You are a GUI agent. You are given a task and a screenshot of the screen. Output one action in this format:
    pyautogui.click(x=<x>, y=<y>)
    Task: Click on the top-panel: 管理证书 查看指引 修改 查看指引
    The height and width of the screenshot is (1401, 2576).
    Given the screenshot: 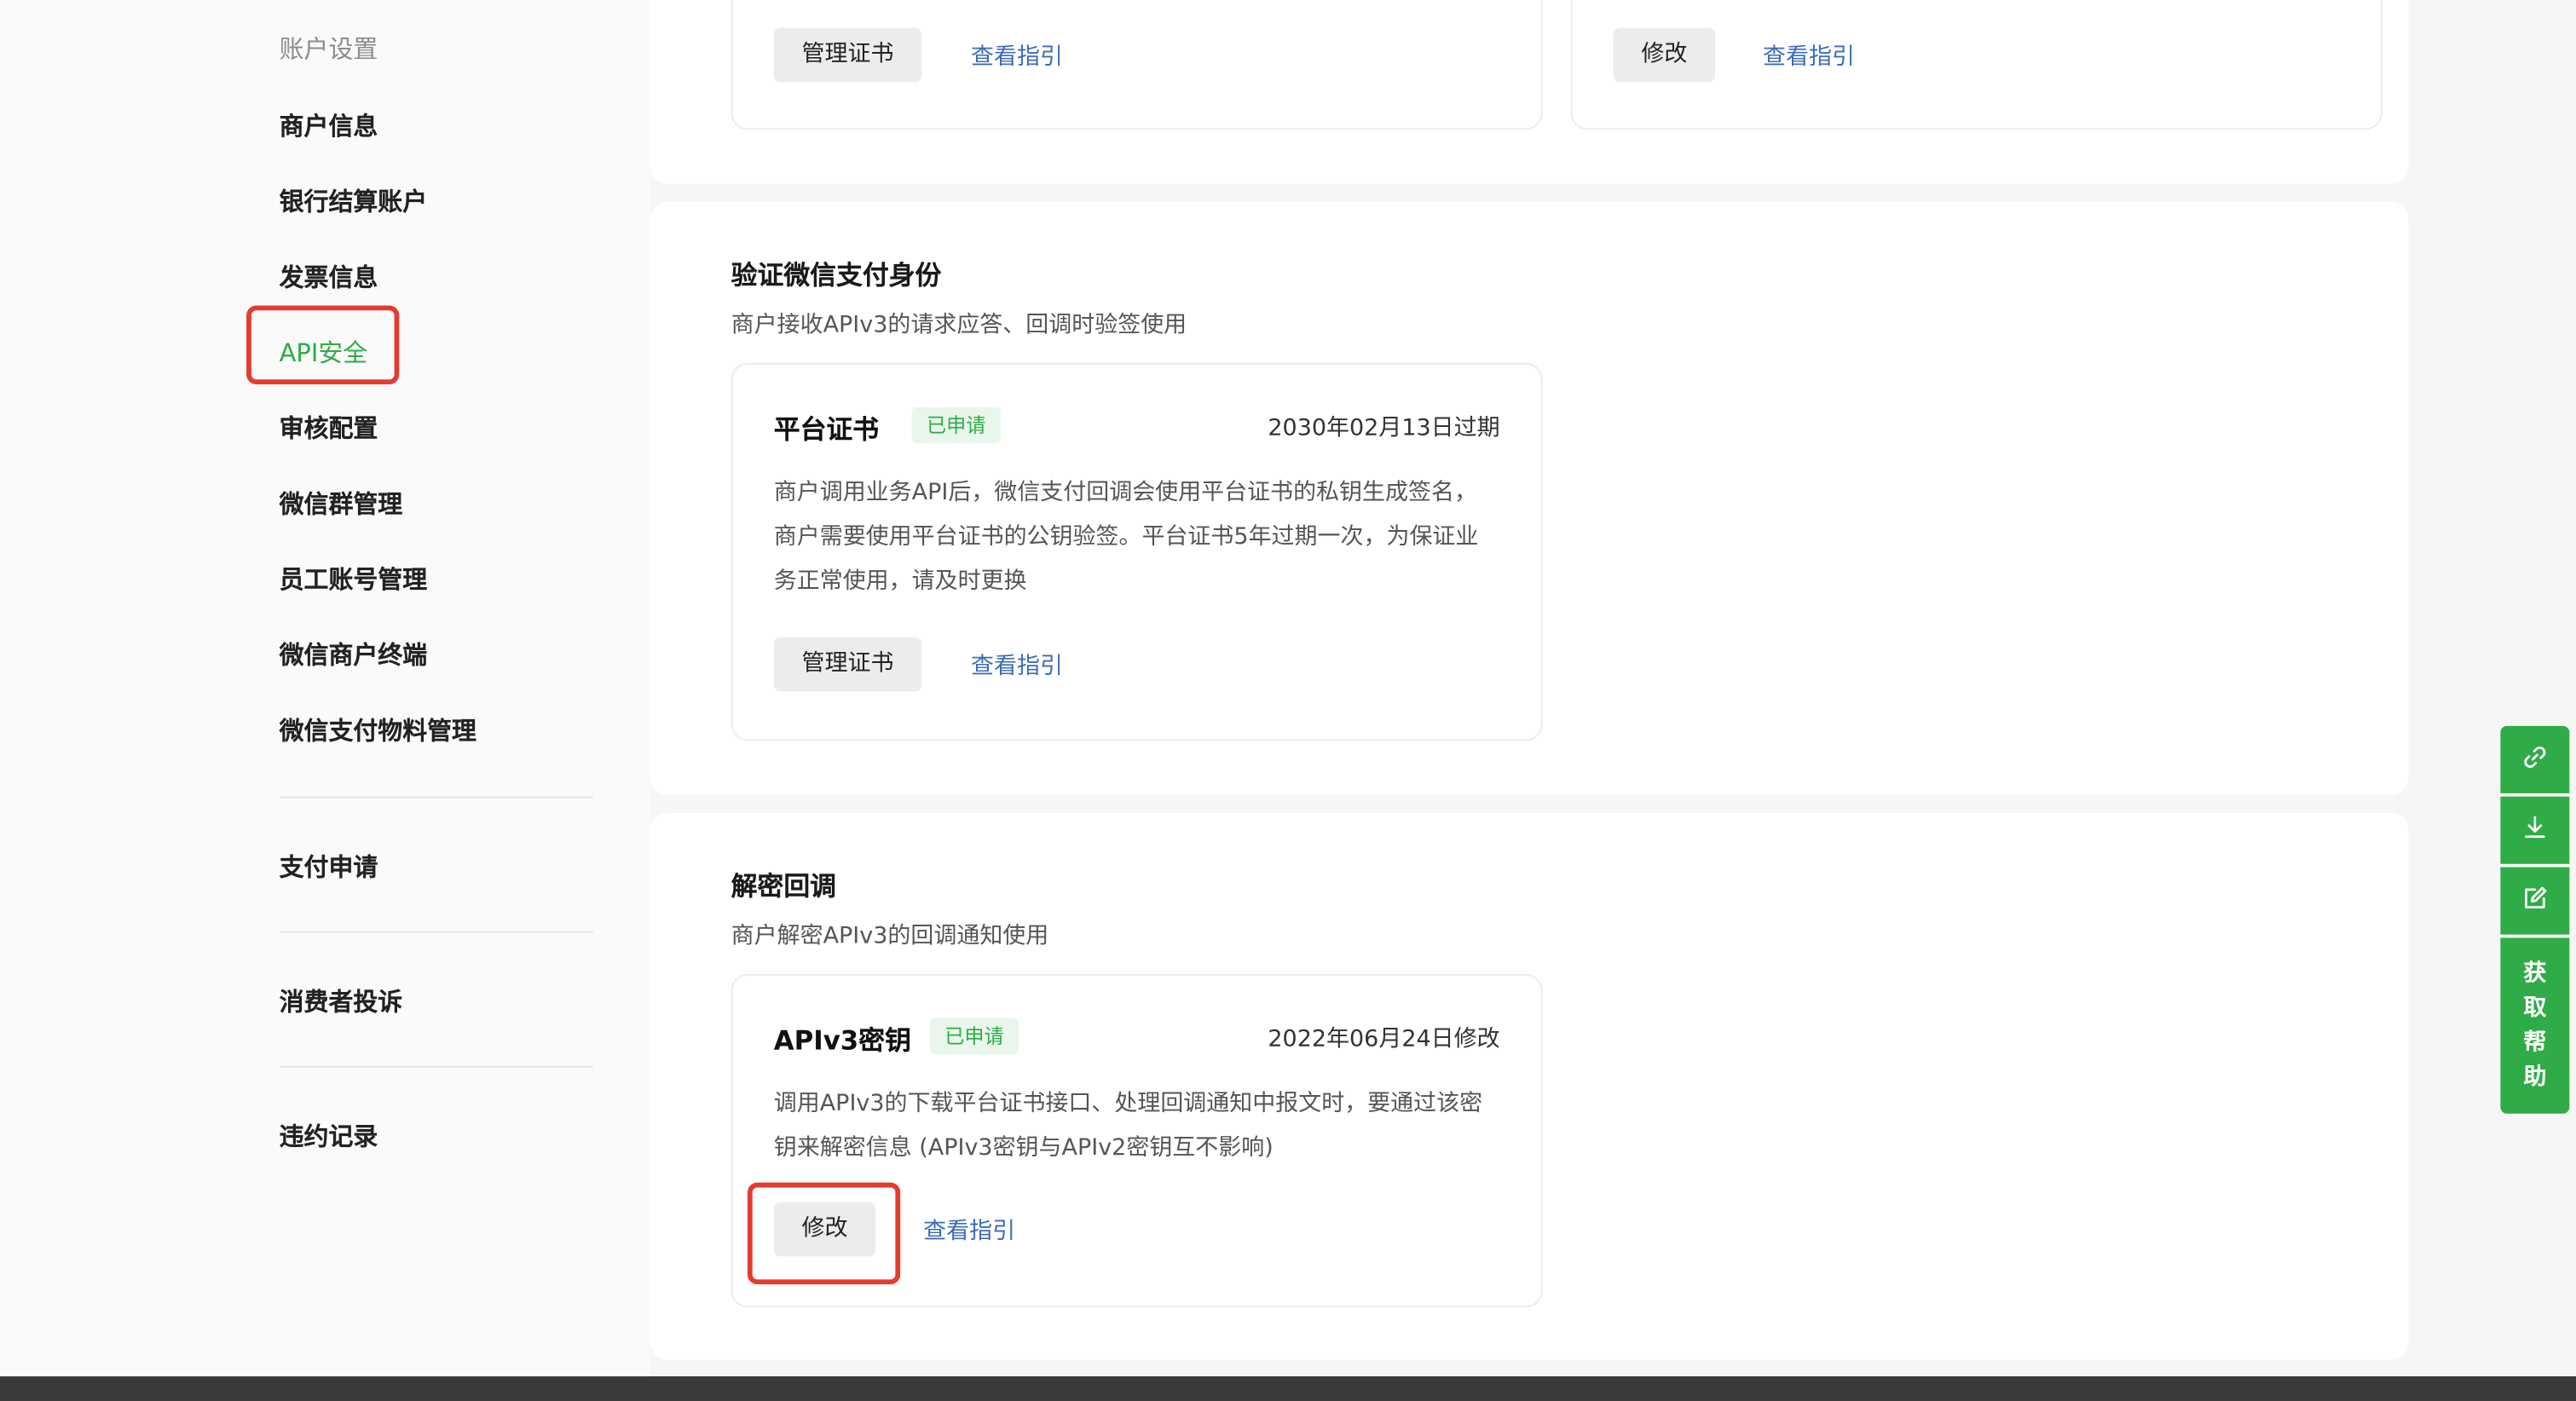 What is the action you would take?
    pyautogui.click(x=1529, y=92)
    